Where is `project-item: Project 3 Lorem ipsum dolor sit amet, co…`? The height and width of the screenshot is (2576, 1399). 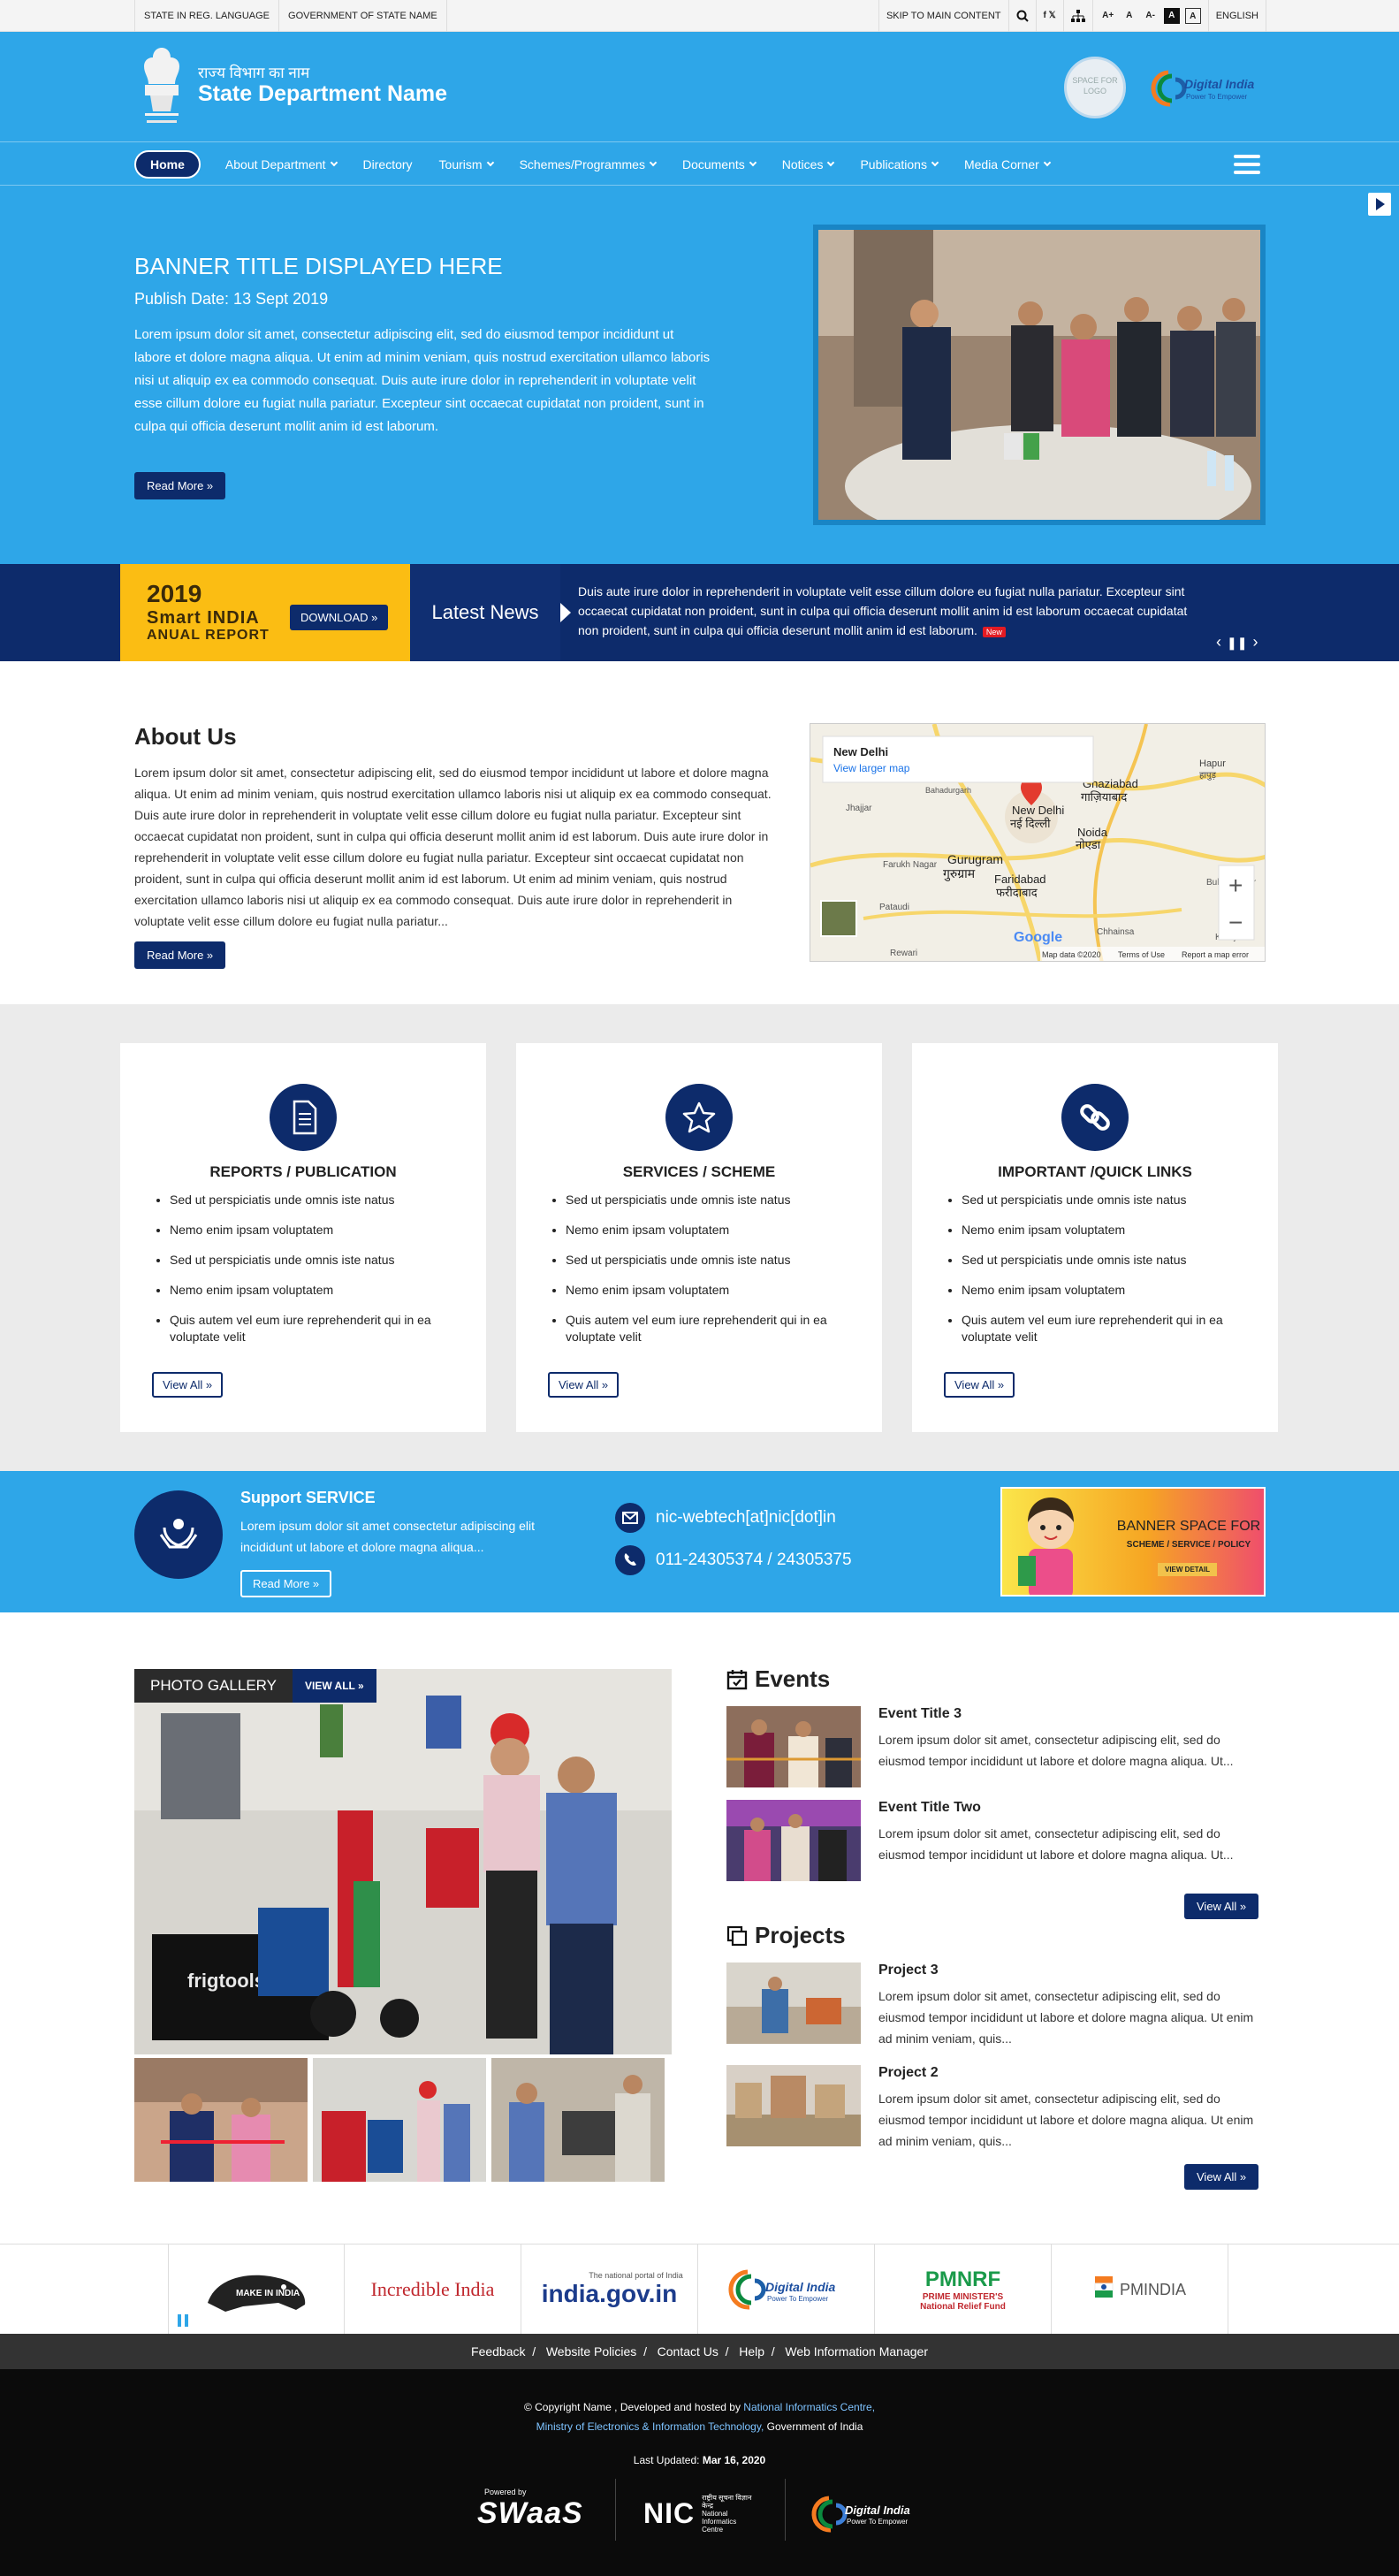
project-item: Project 3 Lorem ipsum dolor sit amet, co… is located at coordinates (996, 2004).